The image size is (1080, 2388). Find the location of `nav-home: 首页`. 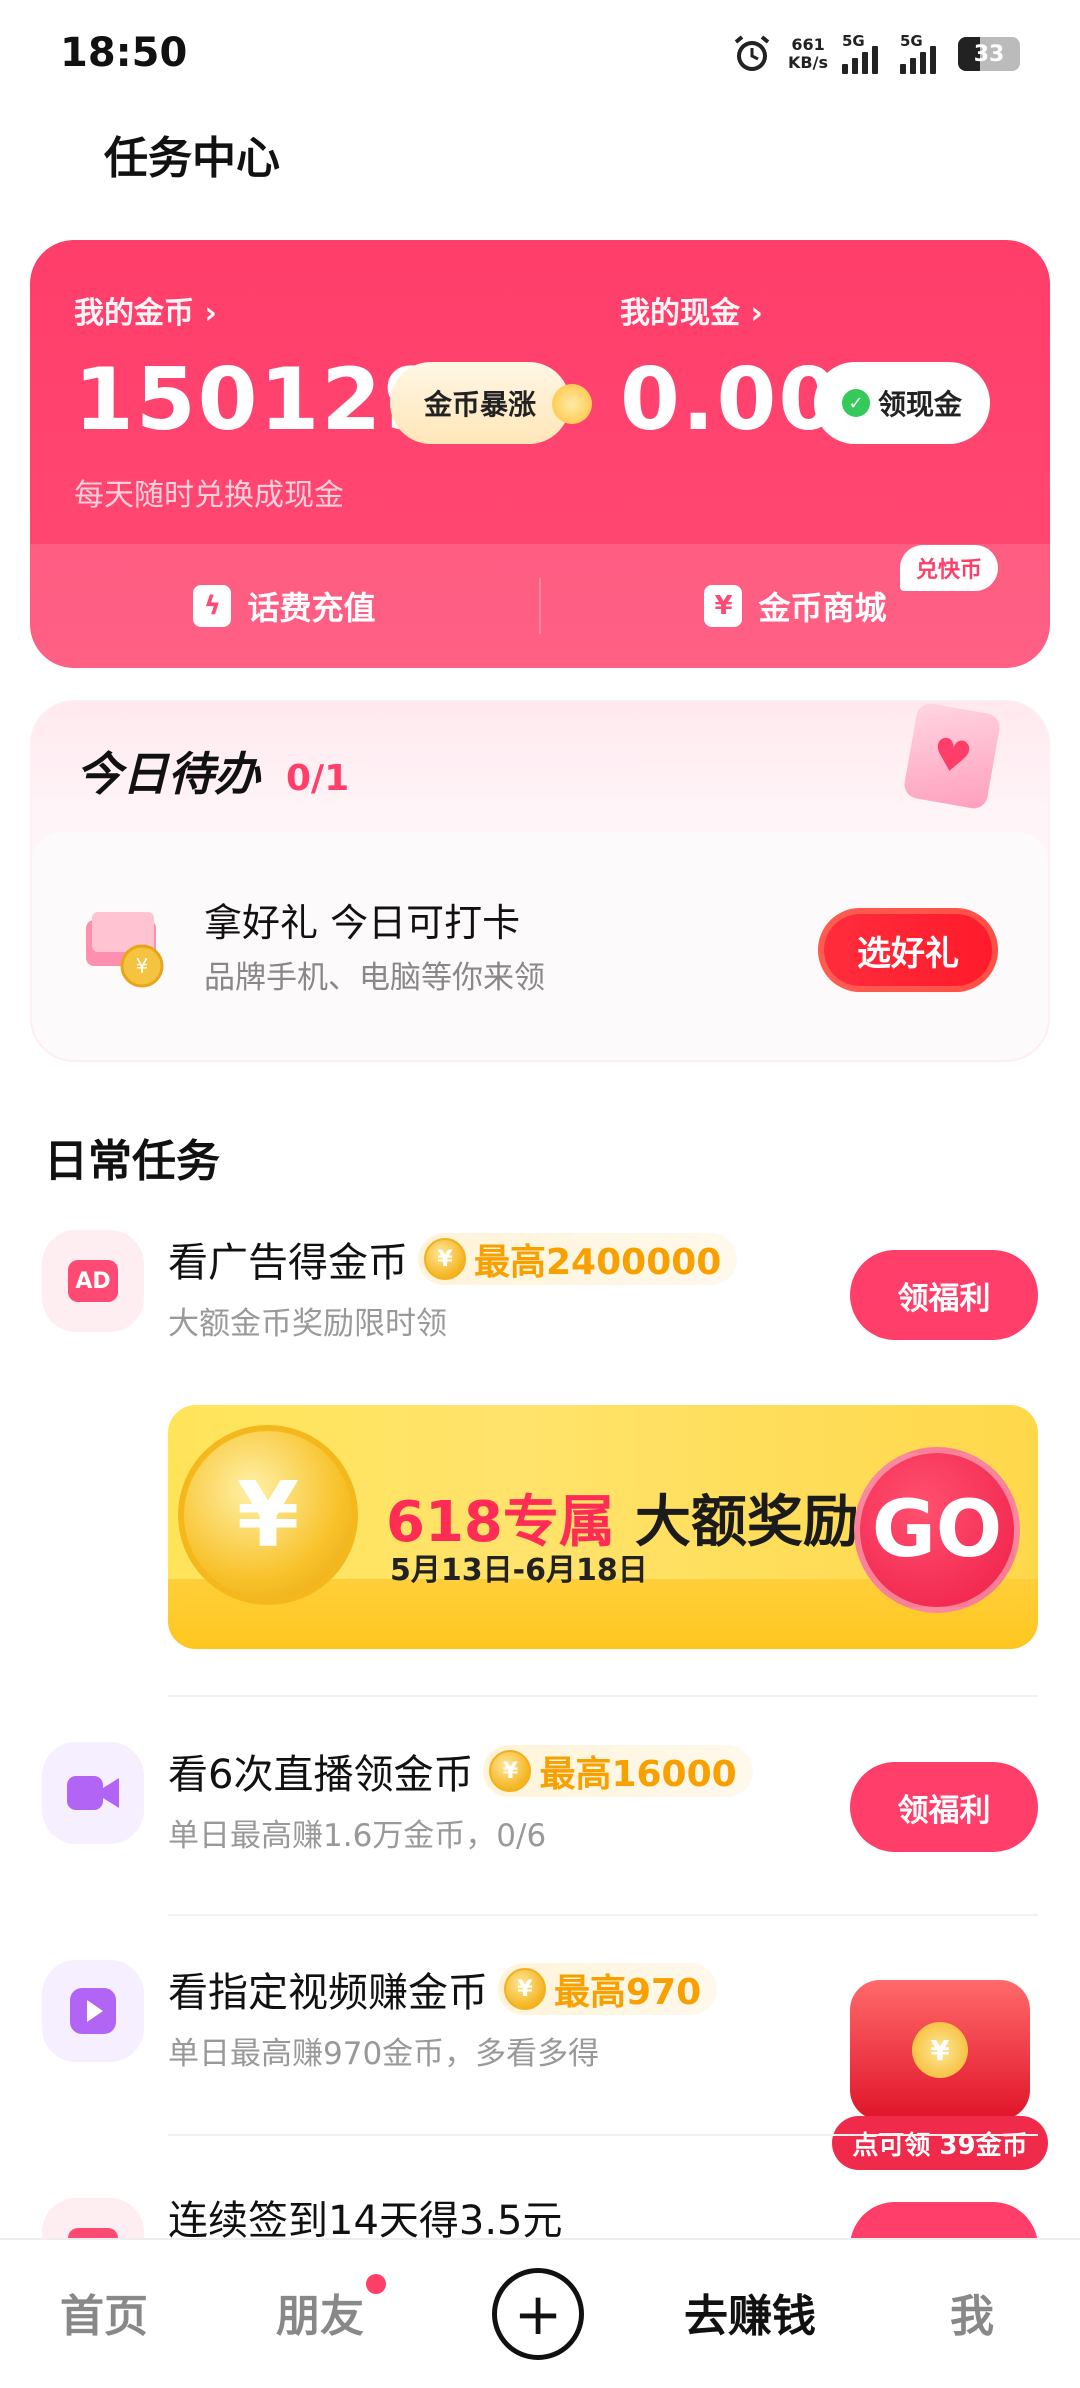

nav-home: 首页 is located at coordinates (104, 2312).